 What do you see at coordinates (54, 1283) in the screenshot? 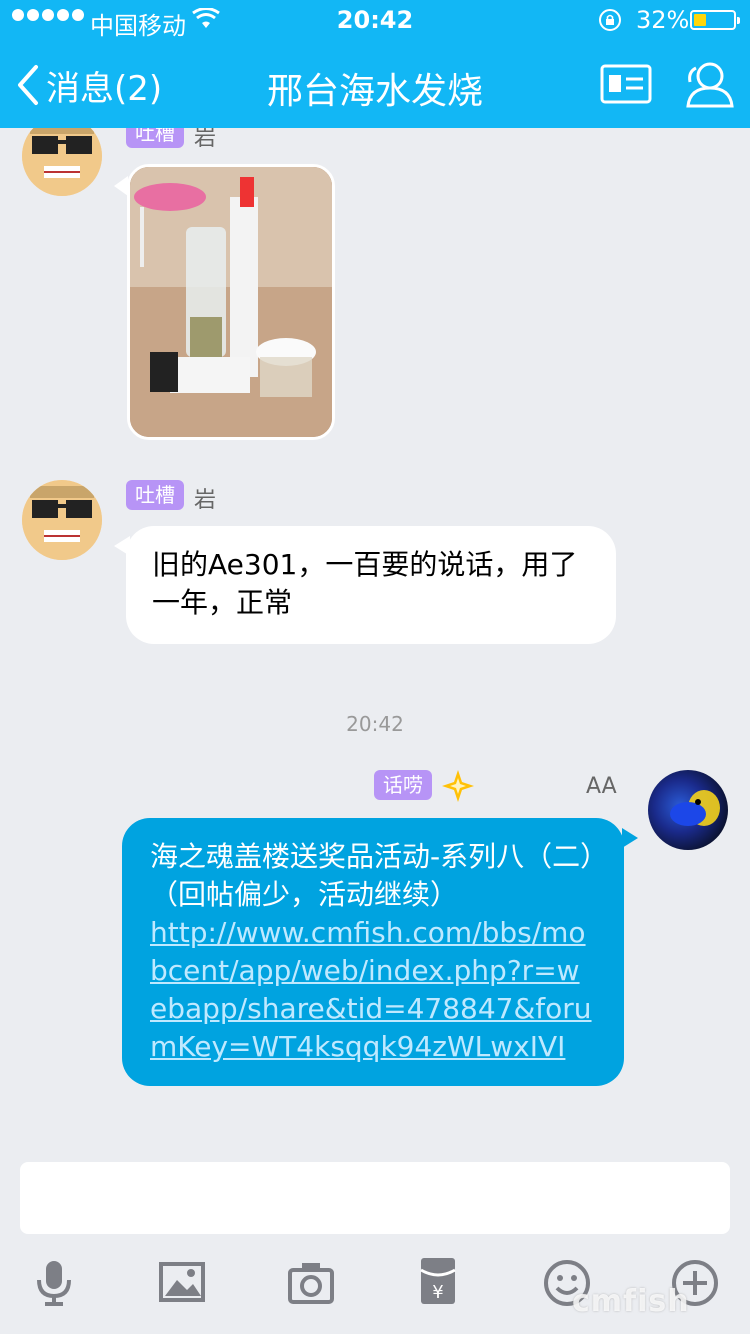
I see `mic-icon` at bounding box center [54, 1283].